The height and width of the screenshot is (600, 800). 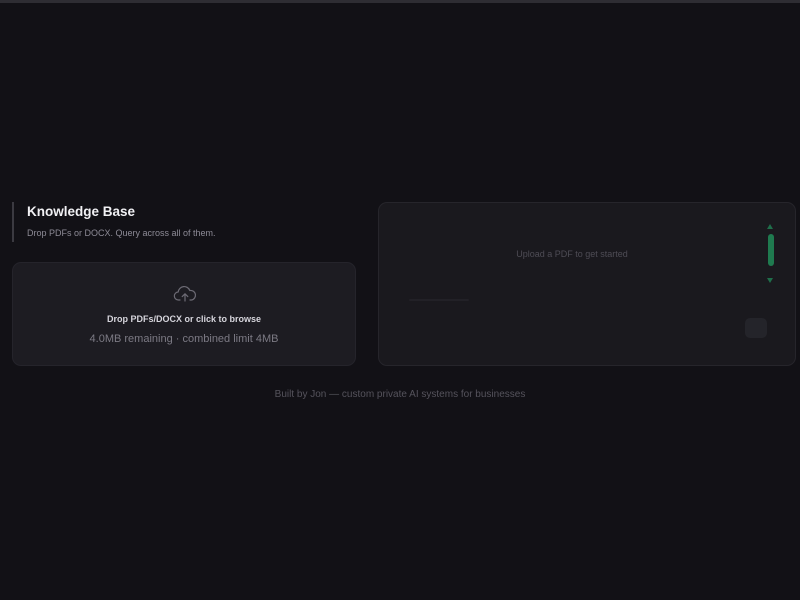 What do you see at coordinates (185, 294) in the screenshot?
I see `cloud-upload-icon` at bounding box center [185, 294].